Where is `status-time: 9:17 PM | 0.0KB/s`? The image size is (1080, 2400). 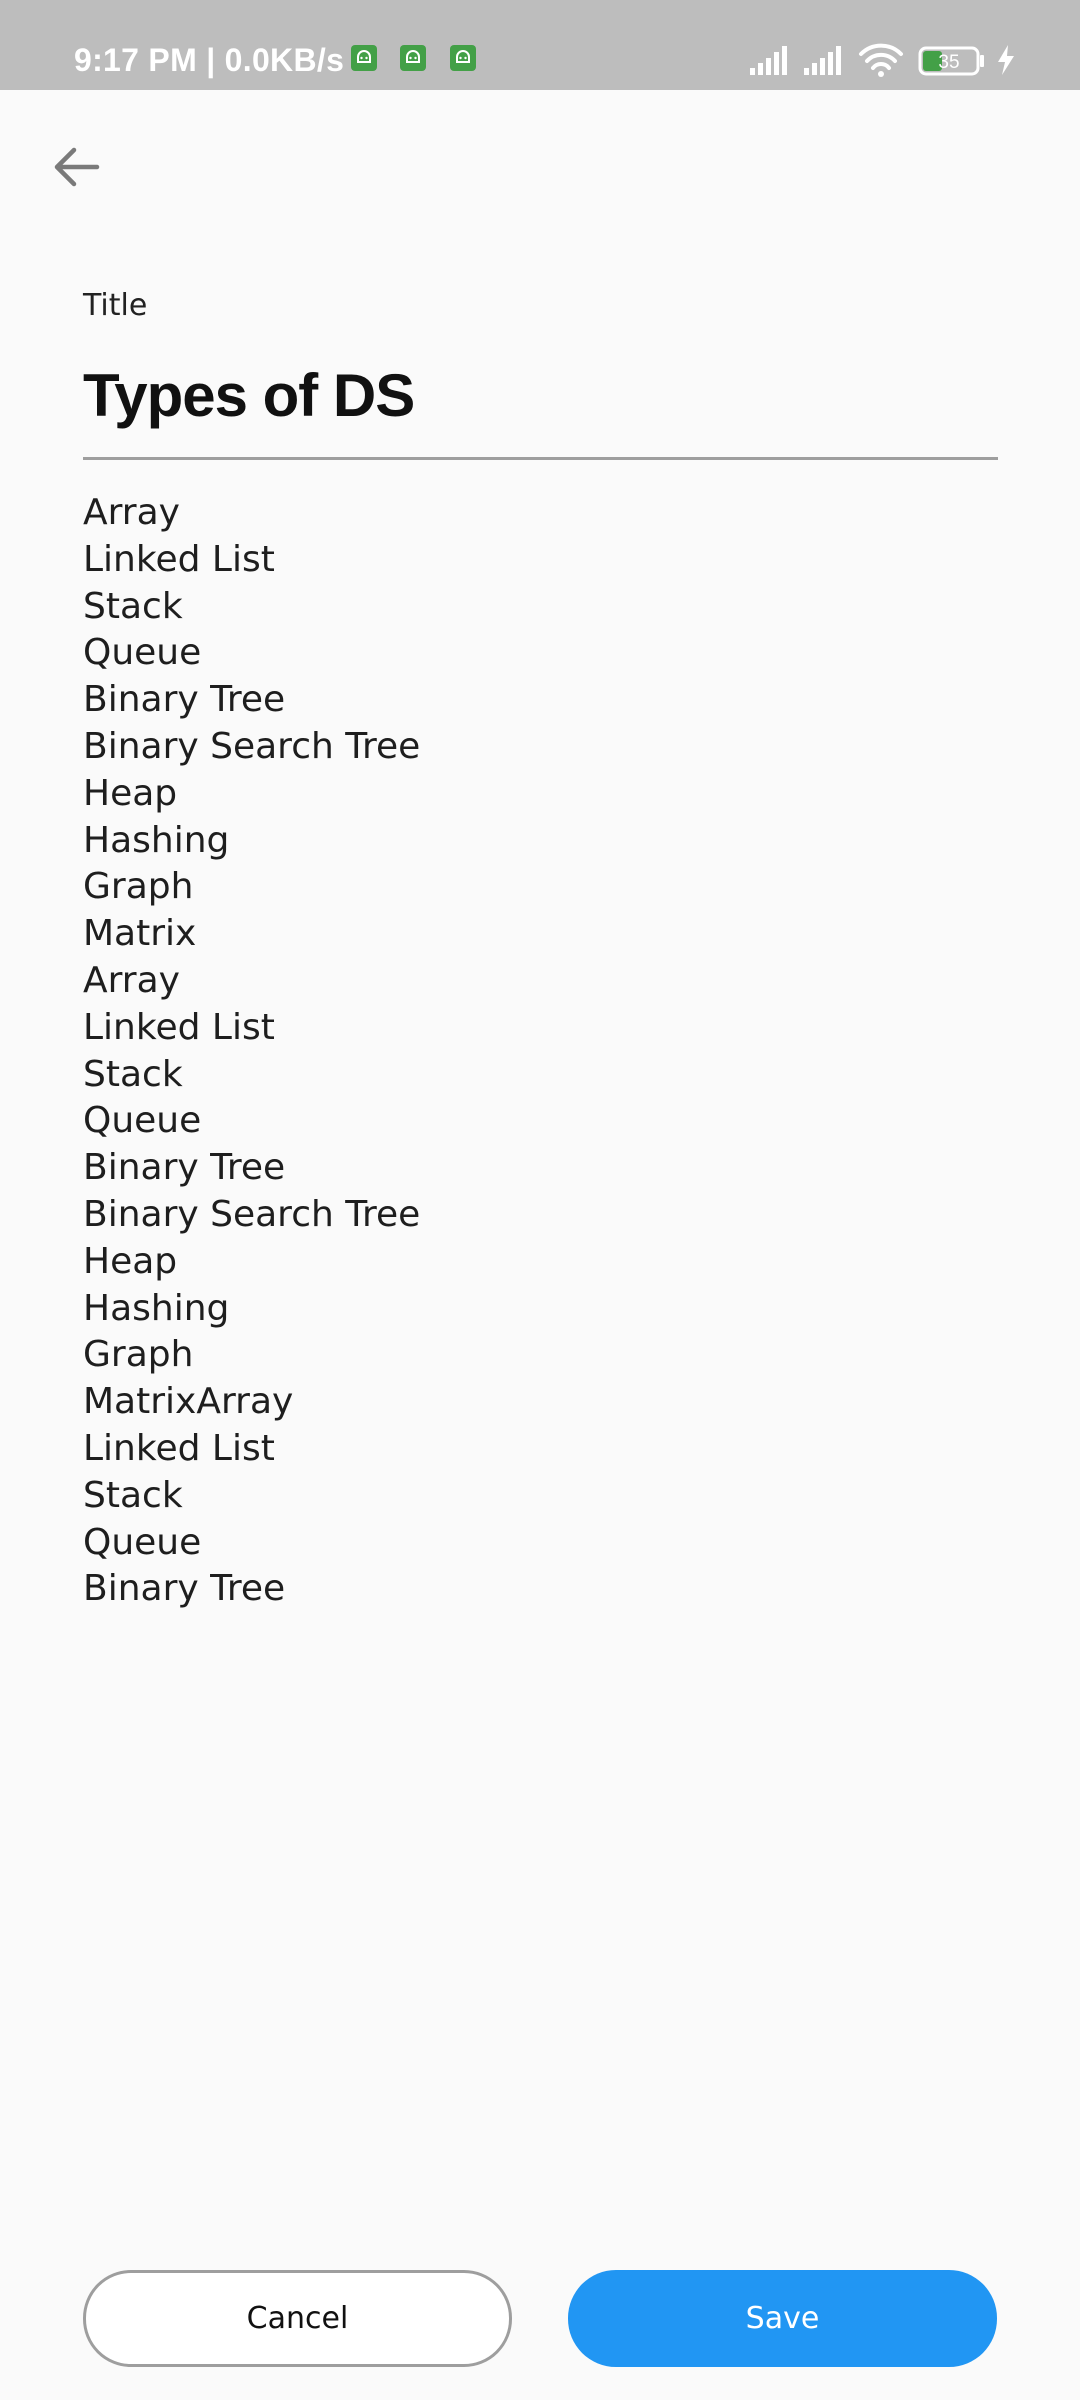 status-time: 9:17 PM | 0.0KB/s is located at coordinates (209, 60).